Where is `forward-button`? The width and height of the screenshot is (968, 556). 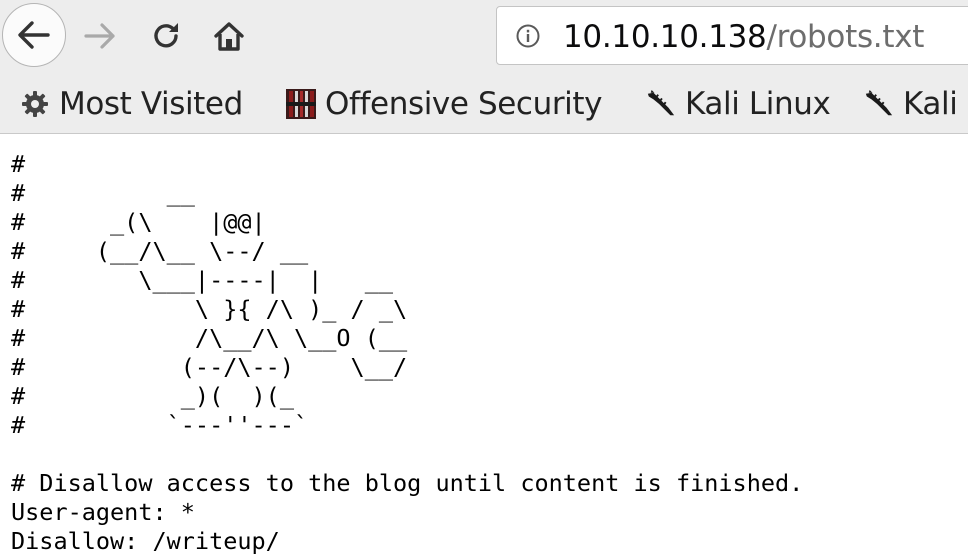
forward-button is located at coordinates (100, 36).